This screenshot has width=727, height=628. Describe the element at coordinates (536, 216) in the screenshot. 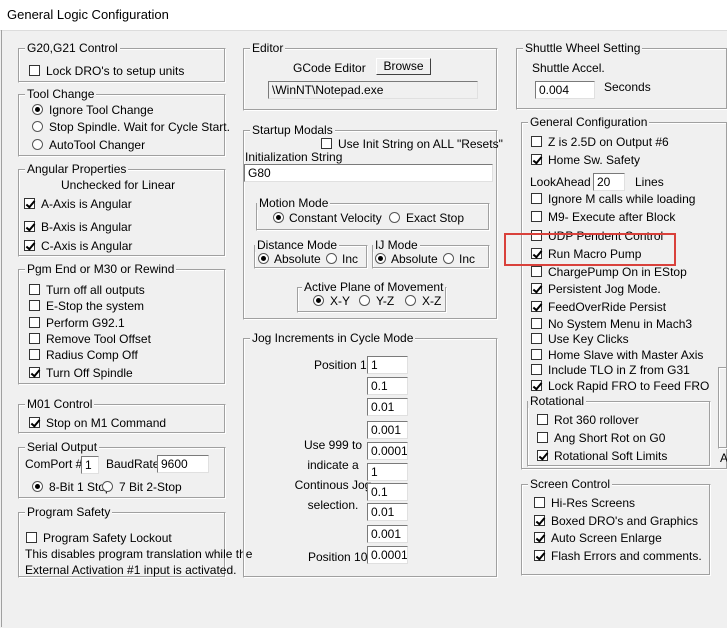

I see `m9-execute-checkbox` at that location.